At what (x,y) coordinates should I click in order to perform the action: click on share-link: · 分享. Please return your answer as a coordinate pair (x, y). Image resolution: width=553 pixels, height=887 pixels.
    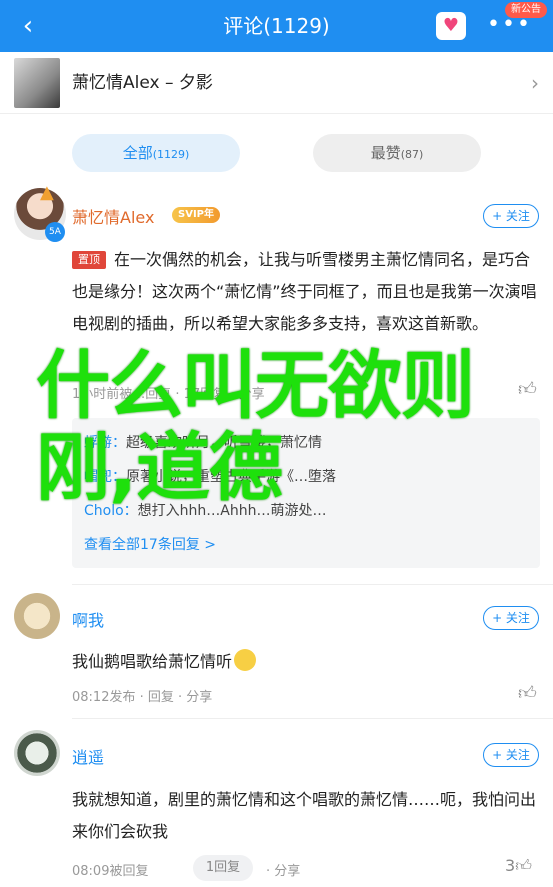
    Looking at the image, I should click on (283, 869).